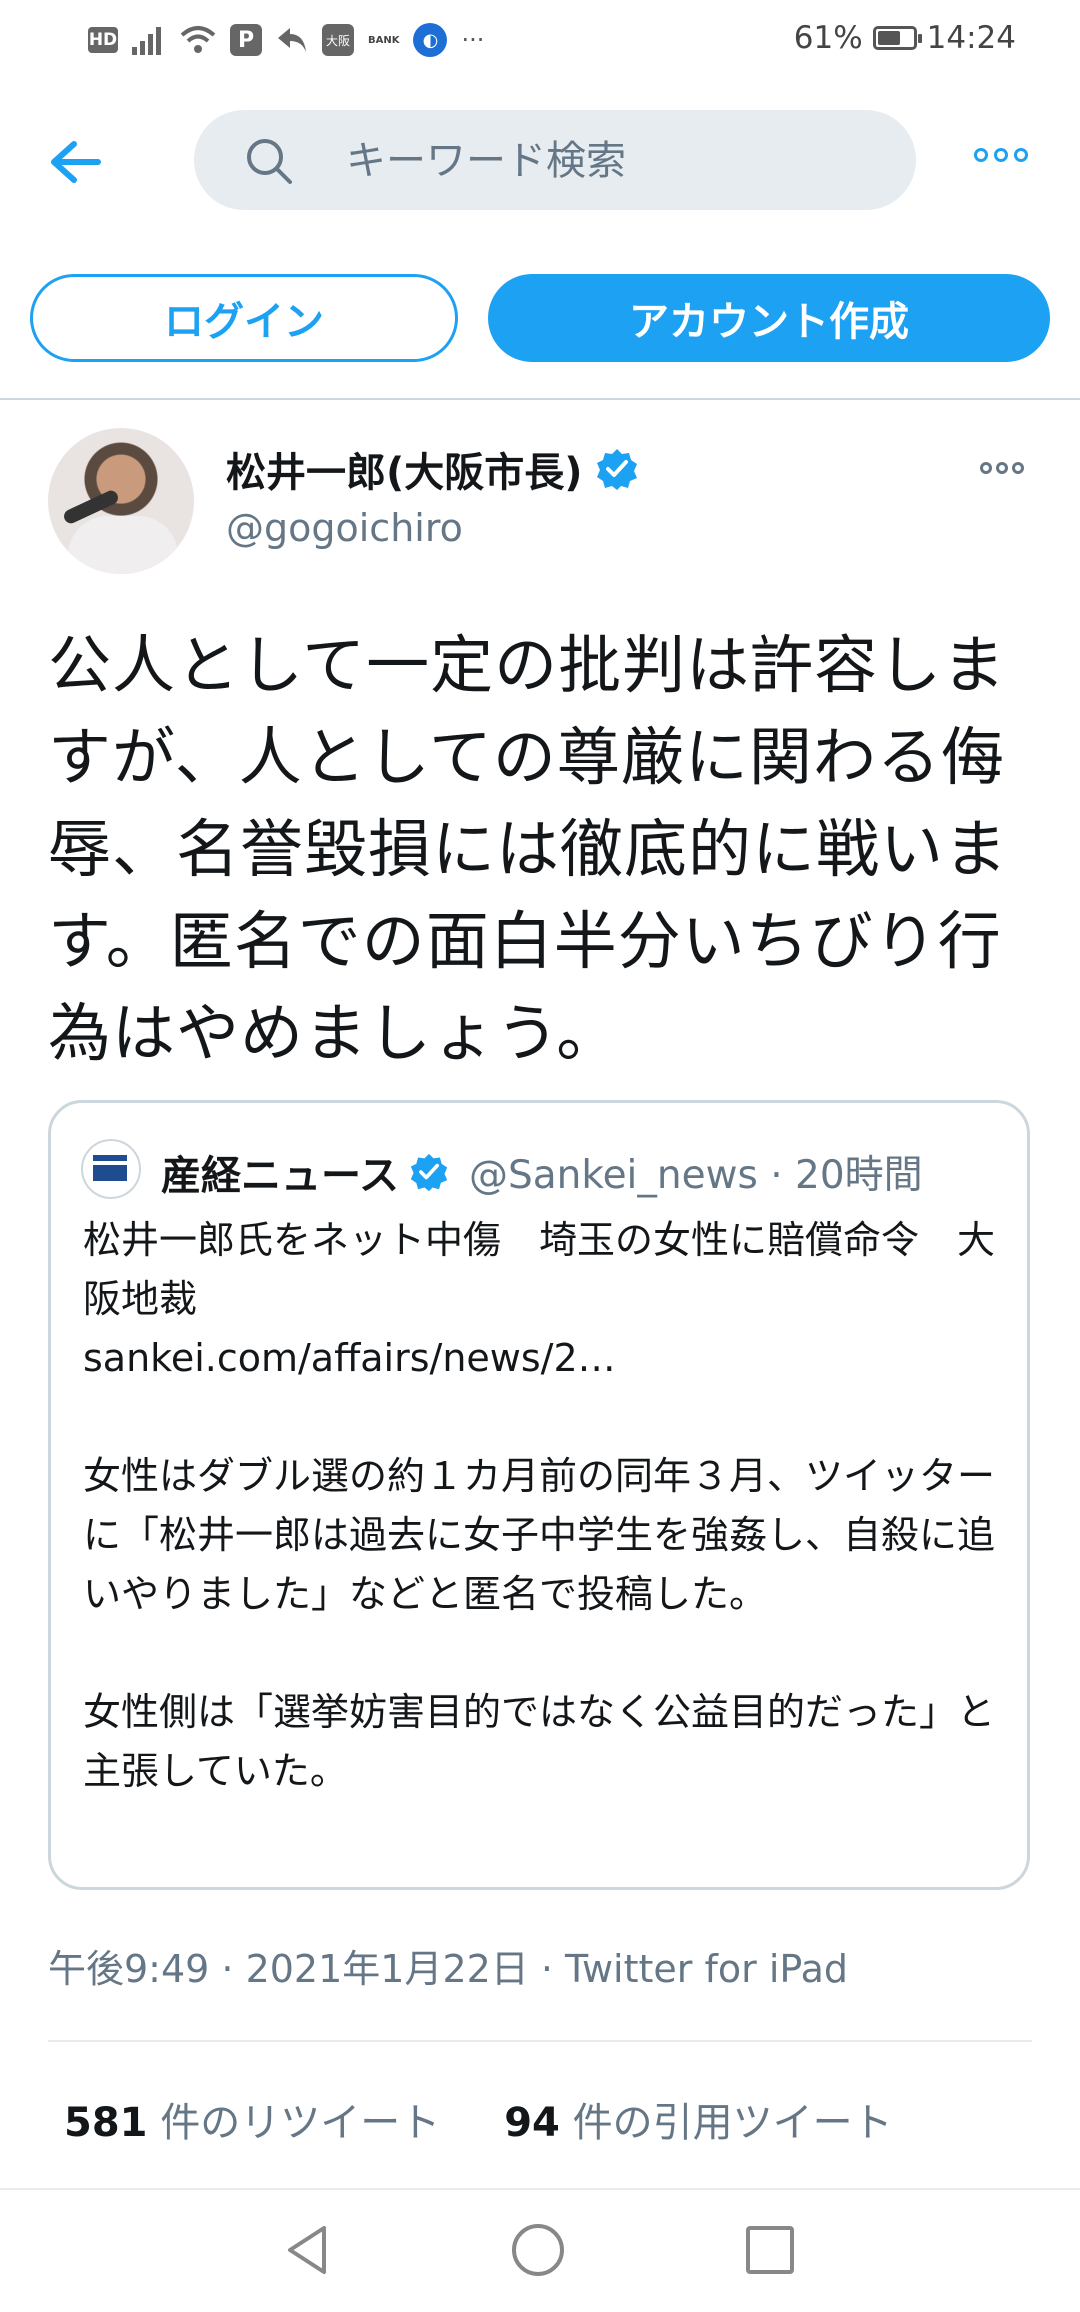  Describe the element at coordinates (971, 38) in the screenshot. I see `clock: 14:24` at that location.